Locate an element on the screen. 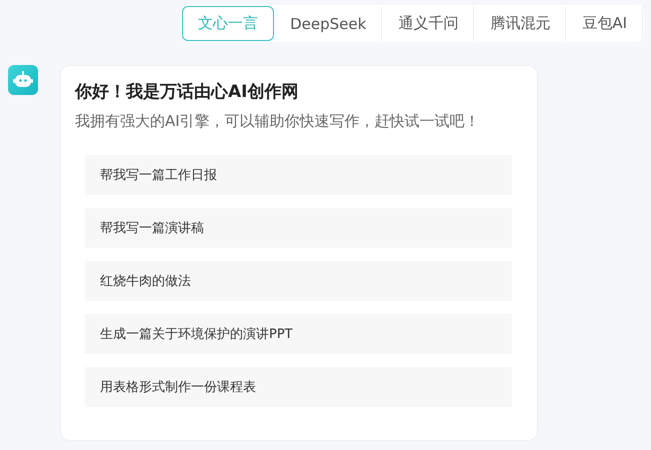 This screenshot has height=450, width=651. suggestion-item: 帮我写一篇工作日报 is located at coordinates (298, 175).